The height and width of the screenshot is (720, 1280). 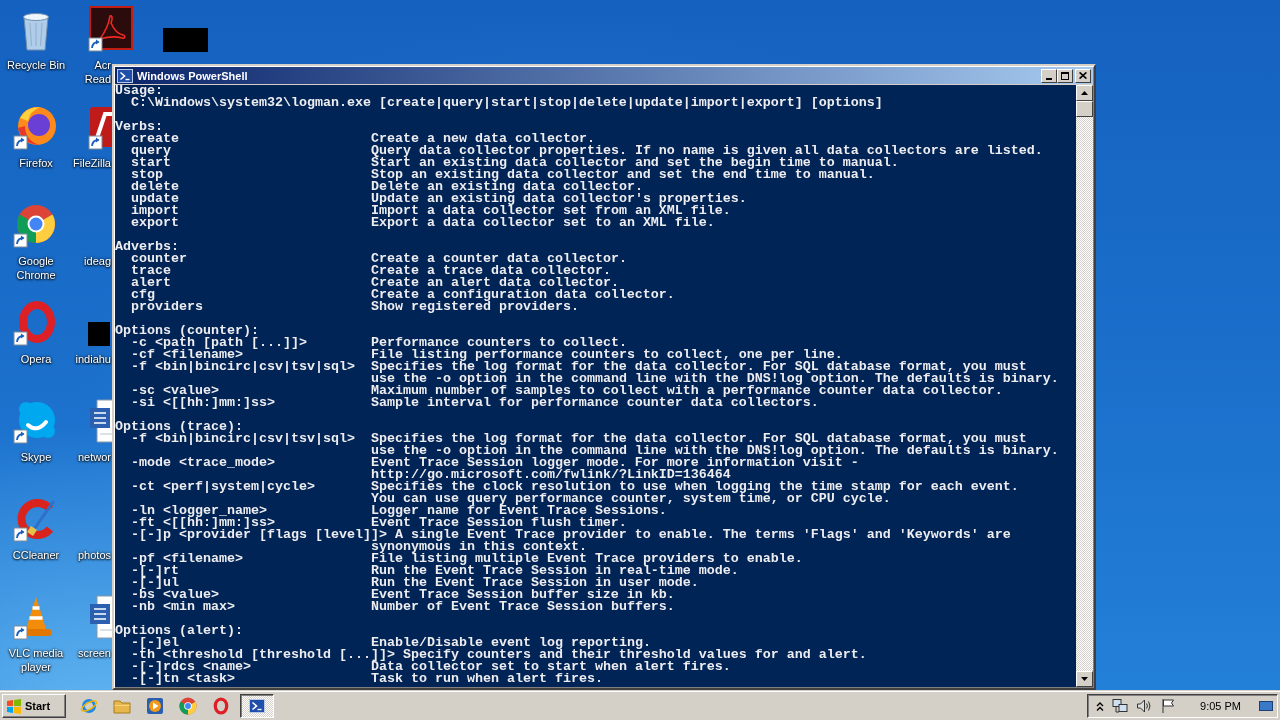 I want to click on shortcut-label: CCleaner, so click(x=36, y=555).